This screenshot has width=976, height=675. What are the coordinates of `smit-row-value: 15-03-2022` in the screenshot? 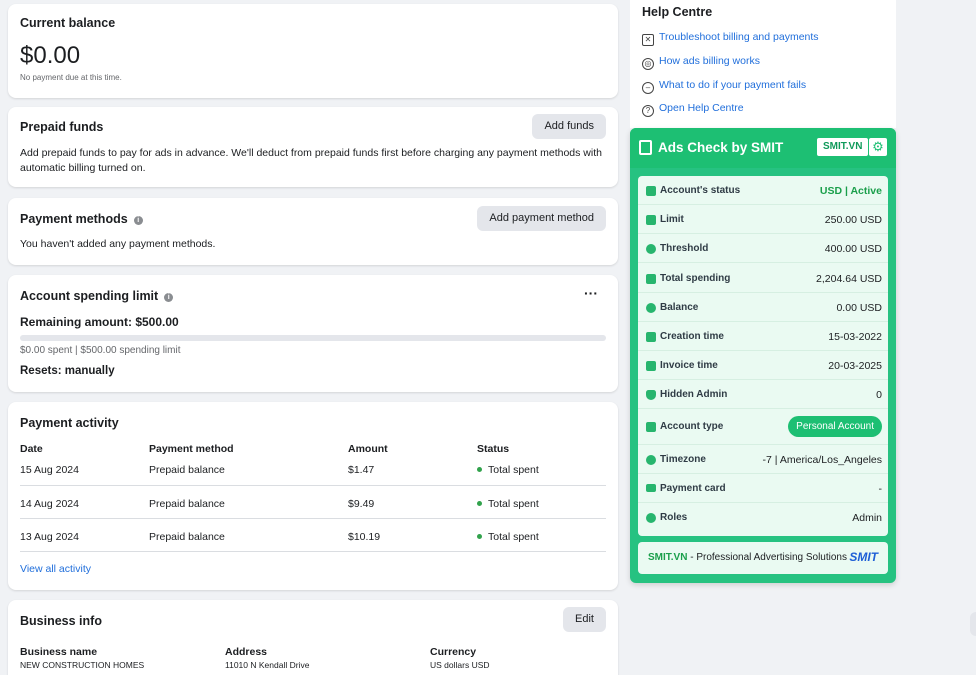 It's located at (855, 337).